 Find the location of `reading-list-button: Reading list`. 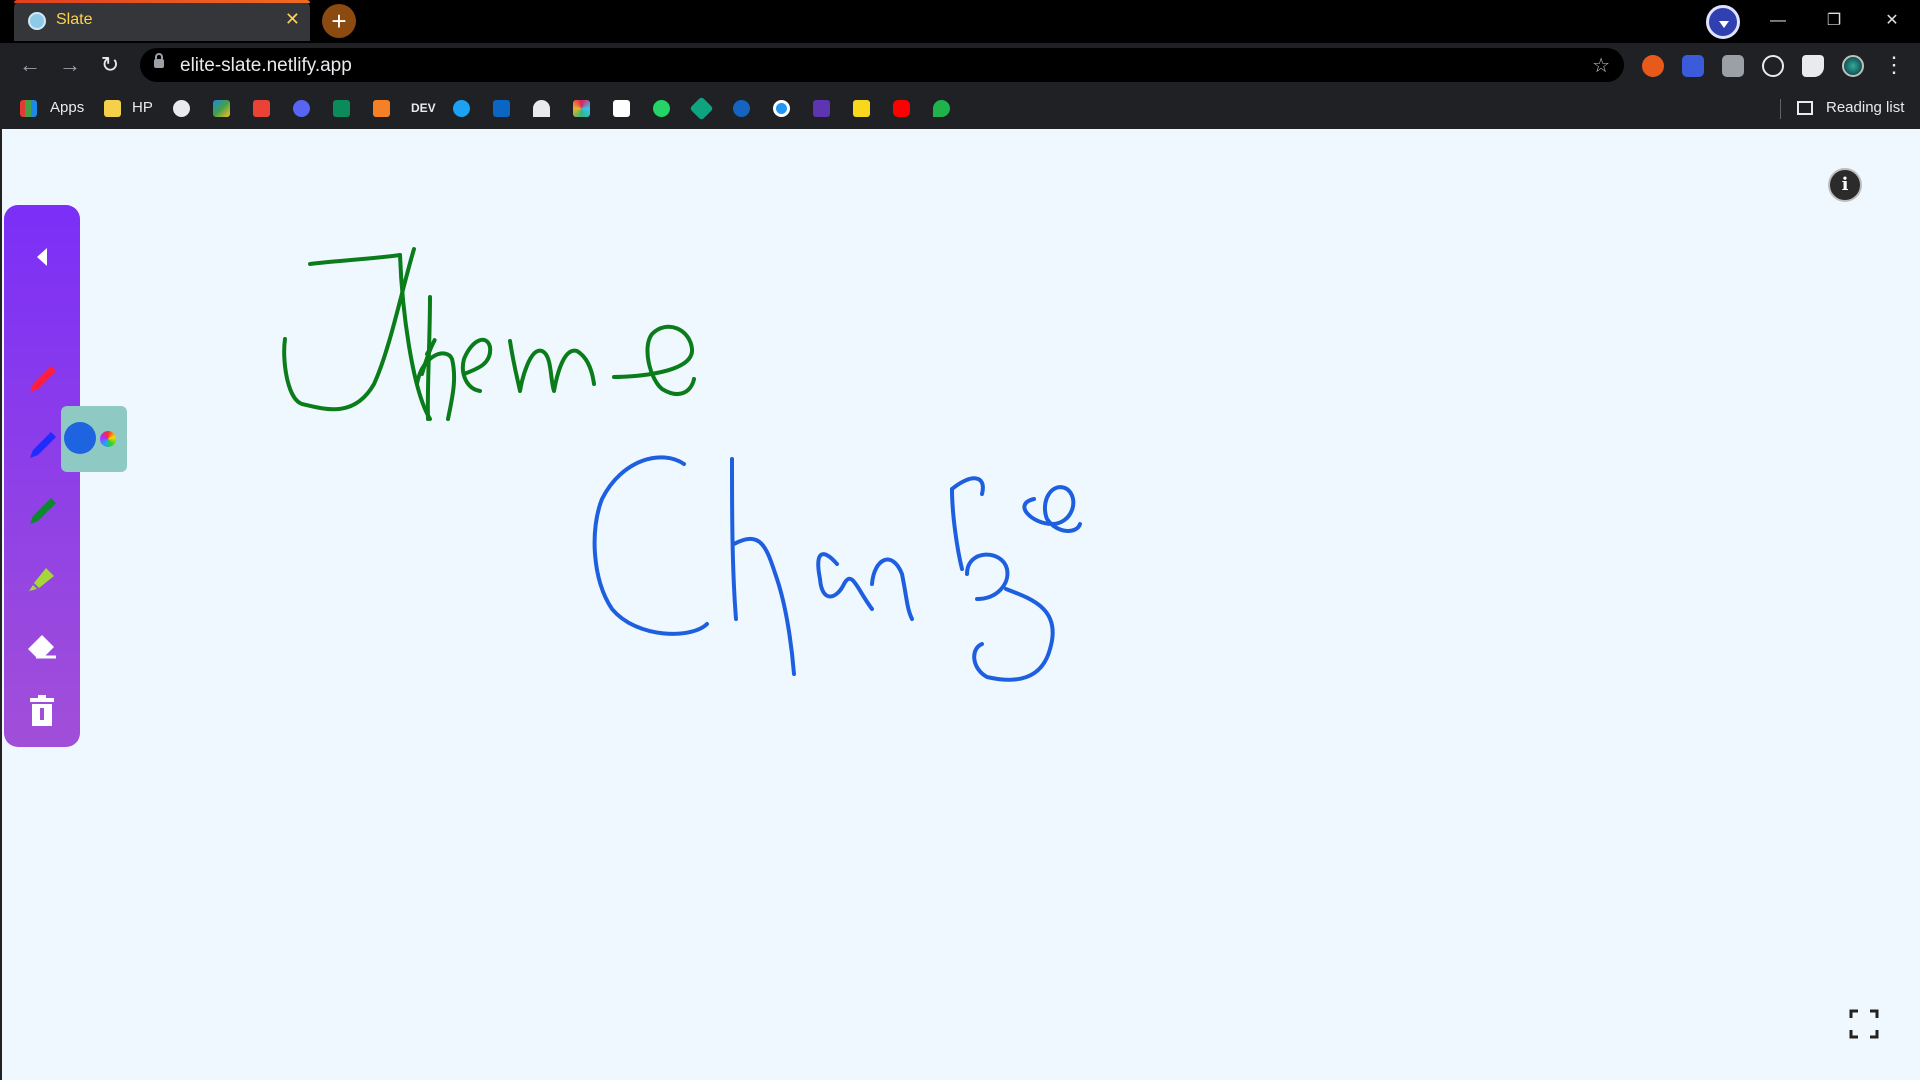

reading-list-button: Reading list is located at coordinates (1865, 108).